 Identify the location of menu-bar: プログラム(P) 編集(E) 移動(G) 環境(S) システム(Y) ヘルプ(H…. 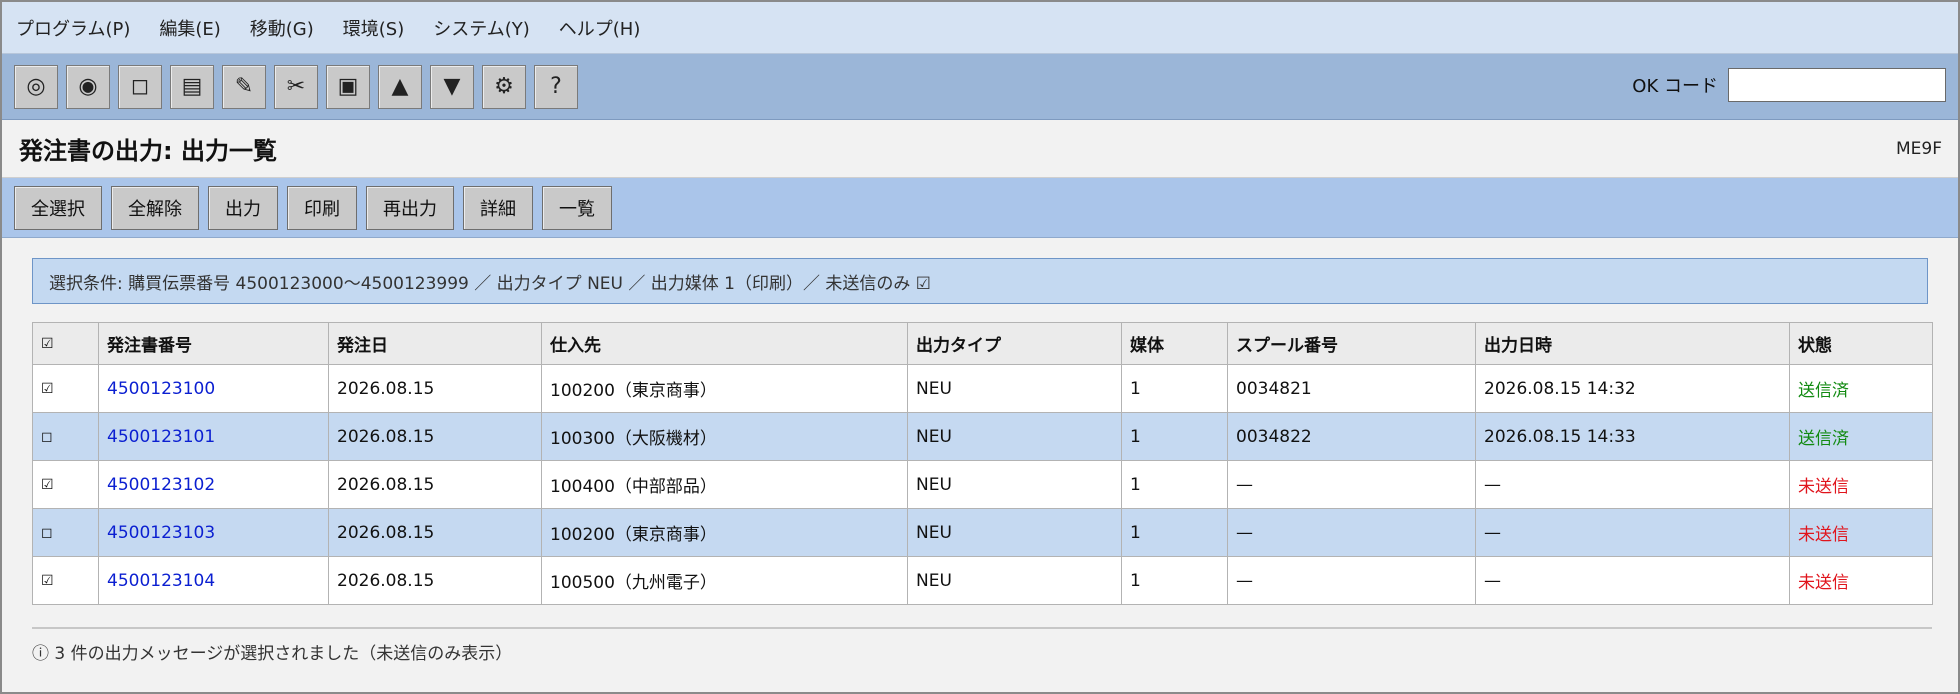
(980, 28).